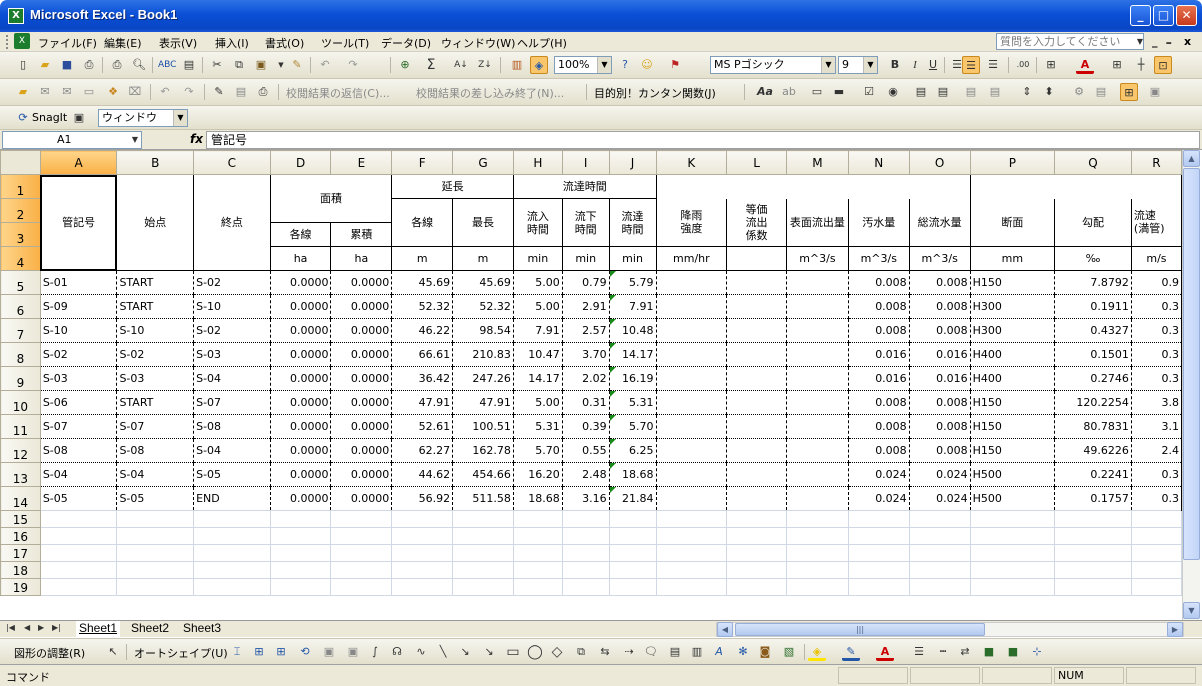 This screenshot has height=686, width=1202. I want to click on cell-F12: 62.27, so click(422, 450).